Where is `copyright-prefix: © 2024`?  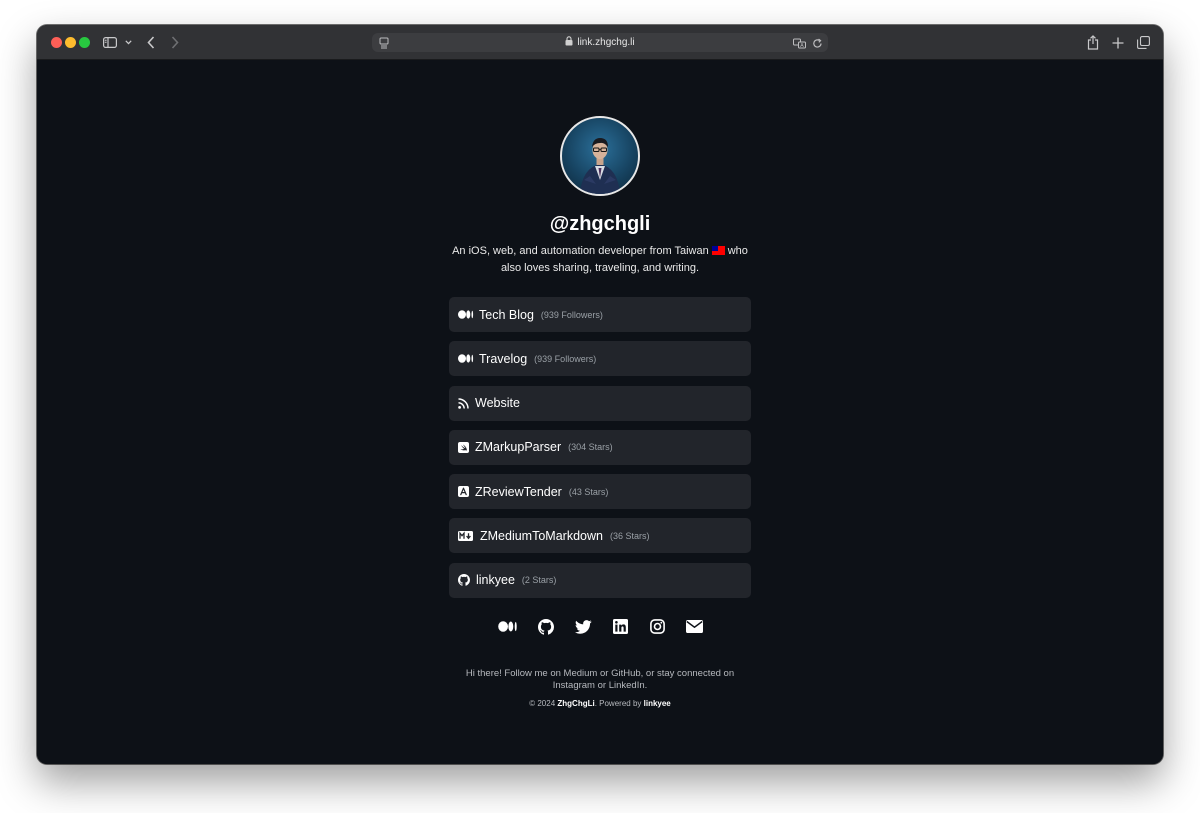 copyright-prefix: © 2024 is located at coordinates (543, 703).